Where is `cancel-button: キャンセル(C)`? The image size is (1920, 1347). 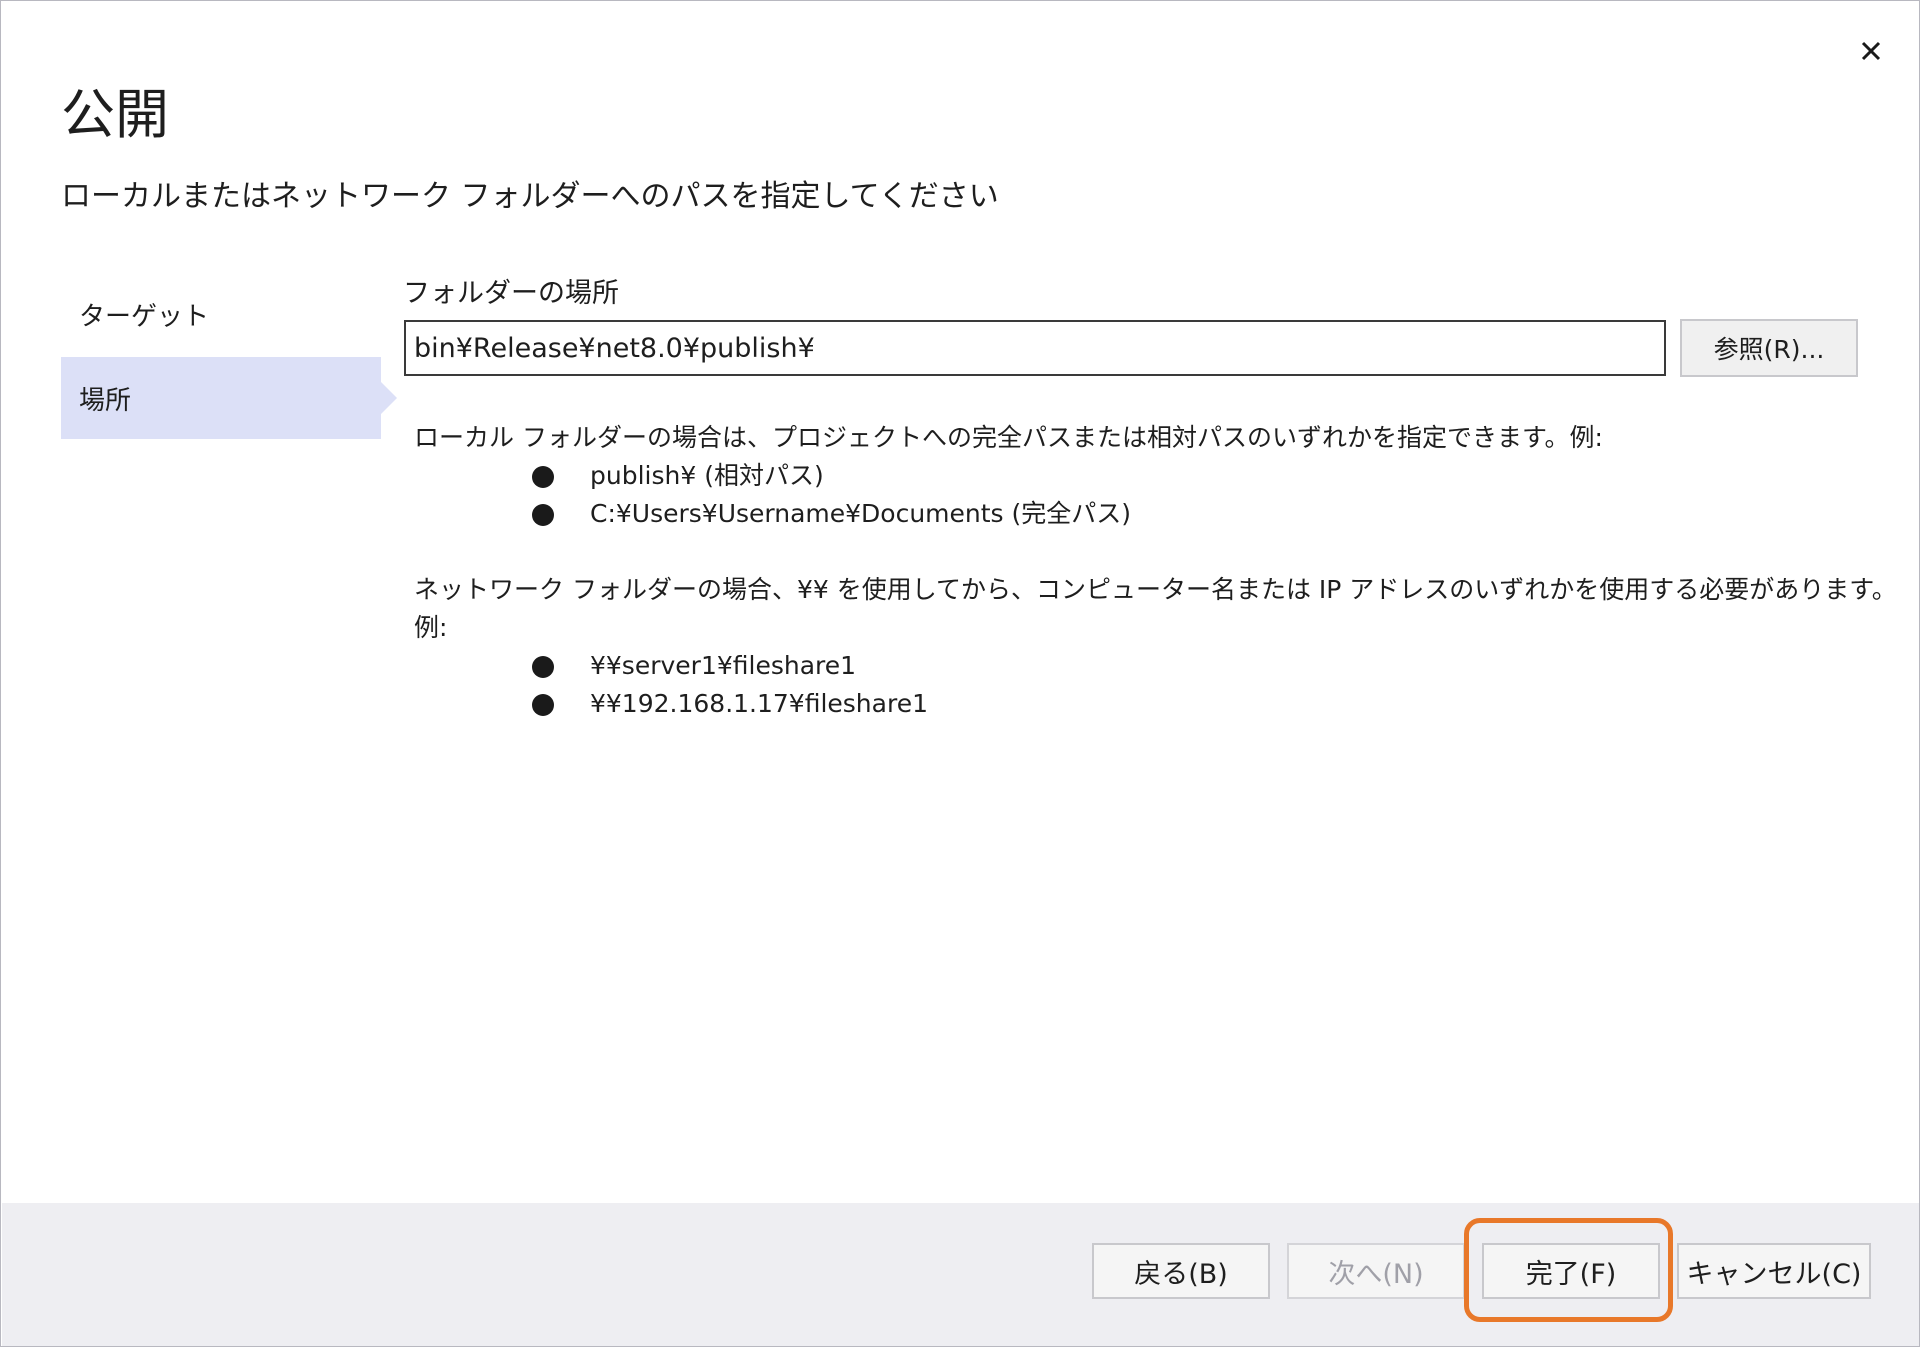
cancel-button: キャンセル(C) is located at coordinates (1774, 1271).